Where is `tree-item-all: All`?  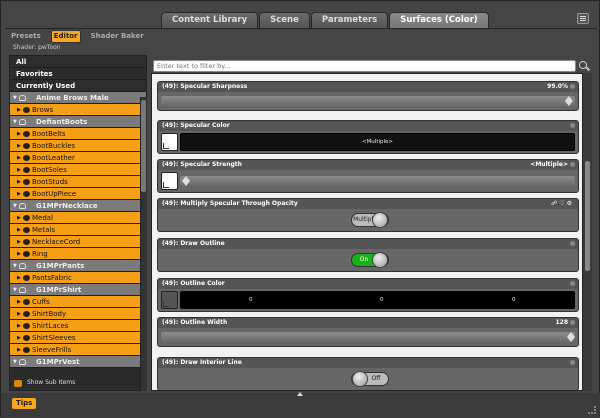
tree-item-all: All is located at coordinates (78, 62).